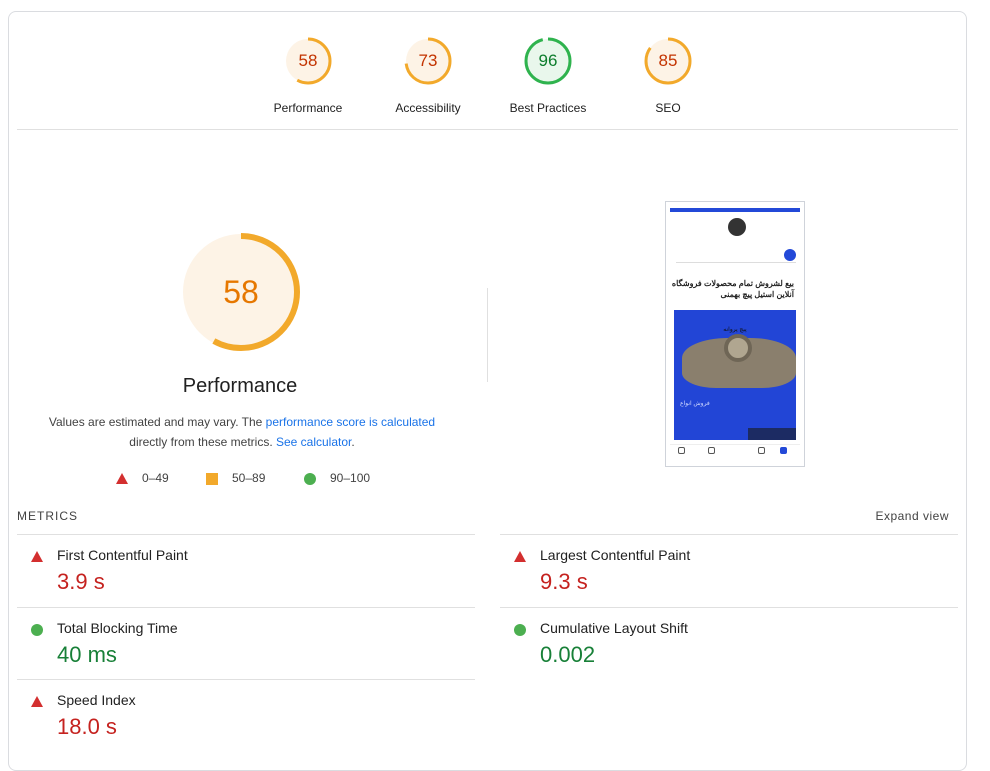  What do you see at coordinates (761, 450) in the screenshot?
I see `nav-grid-icon` at bounding box center [761, 450].